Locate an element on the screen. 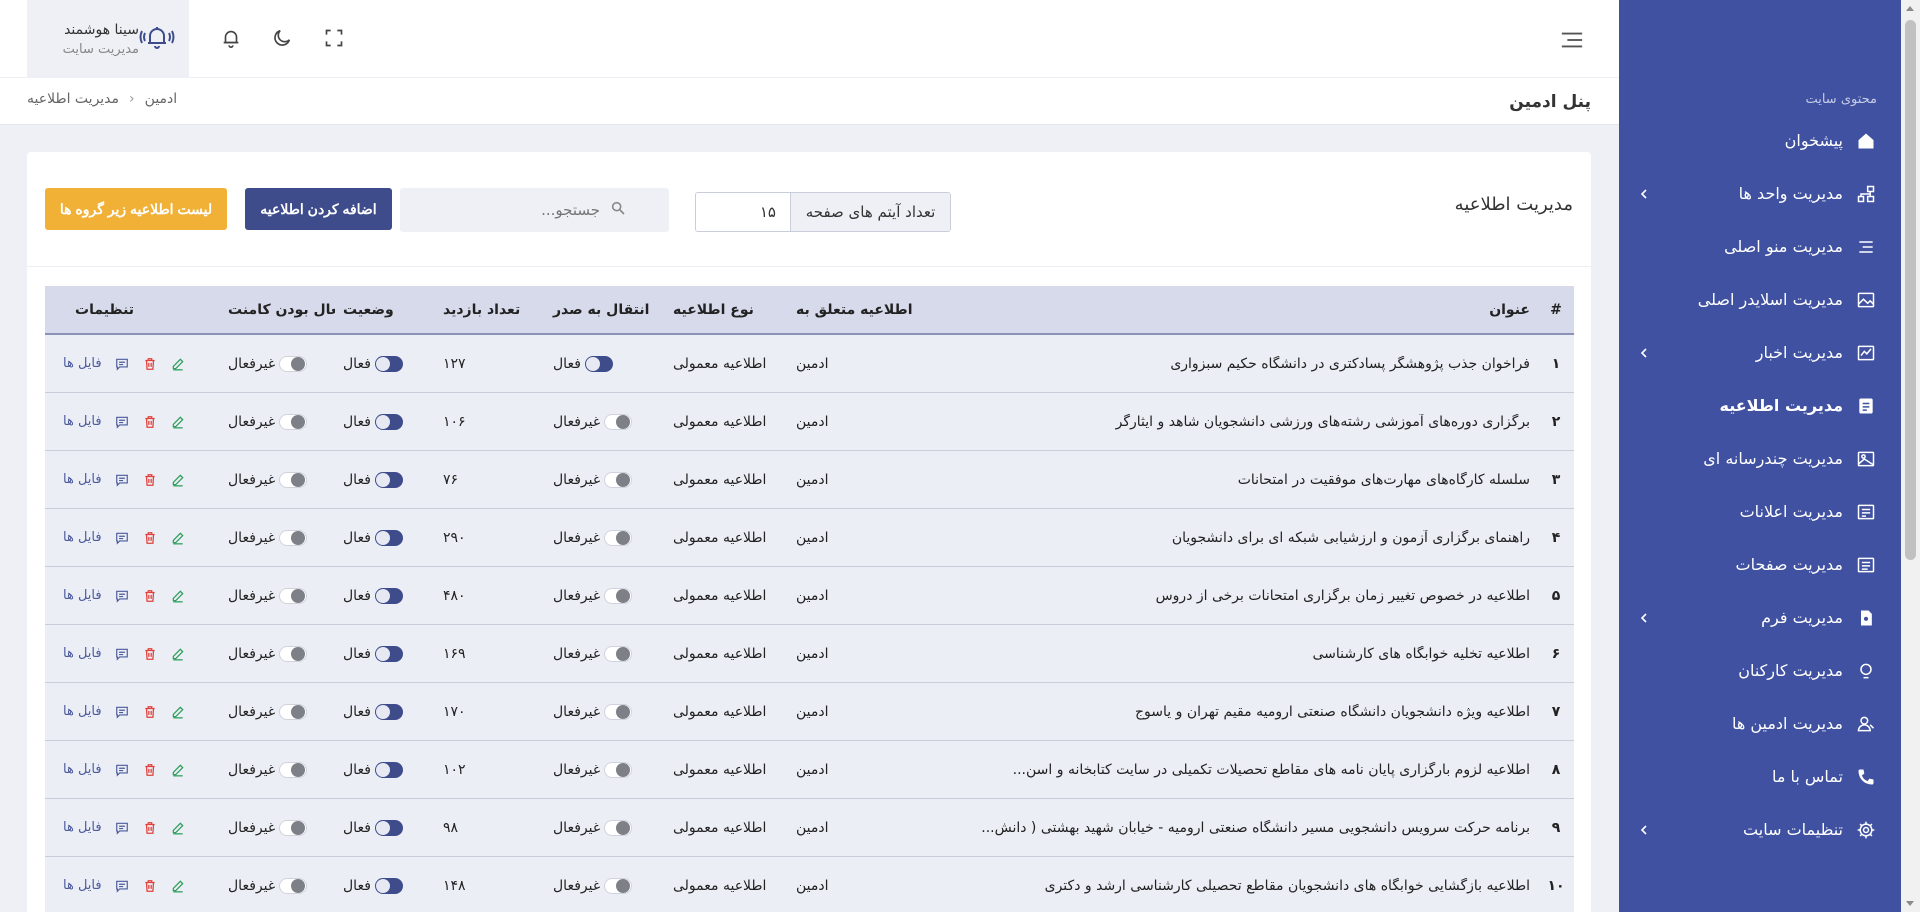  search-input is located at coordinates (500, 210).